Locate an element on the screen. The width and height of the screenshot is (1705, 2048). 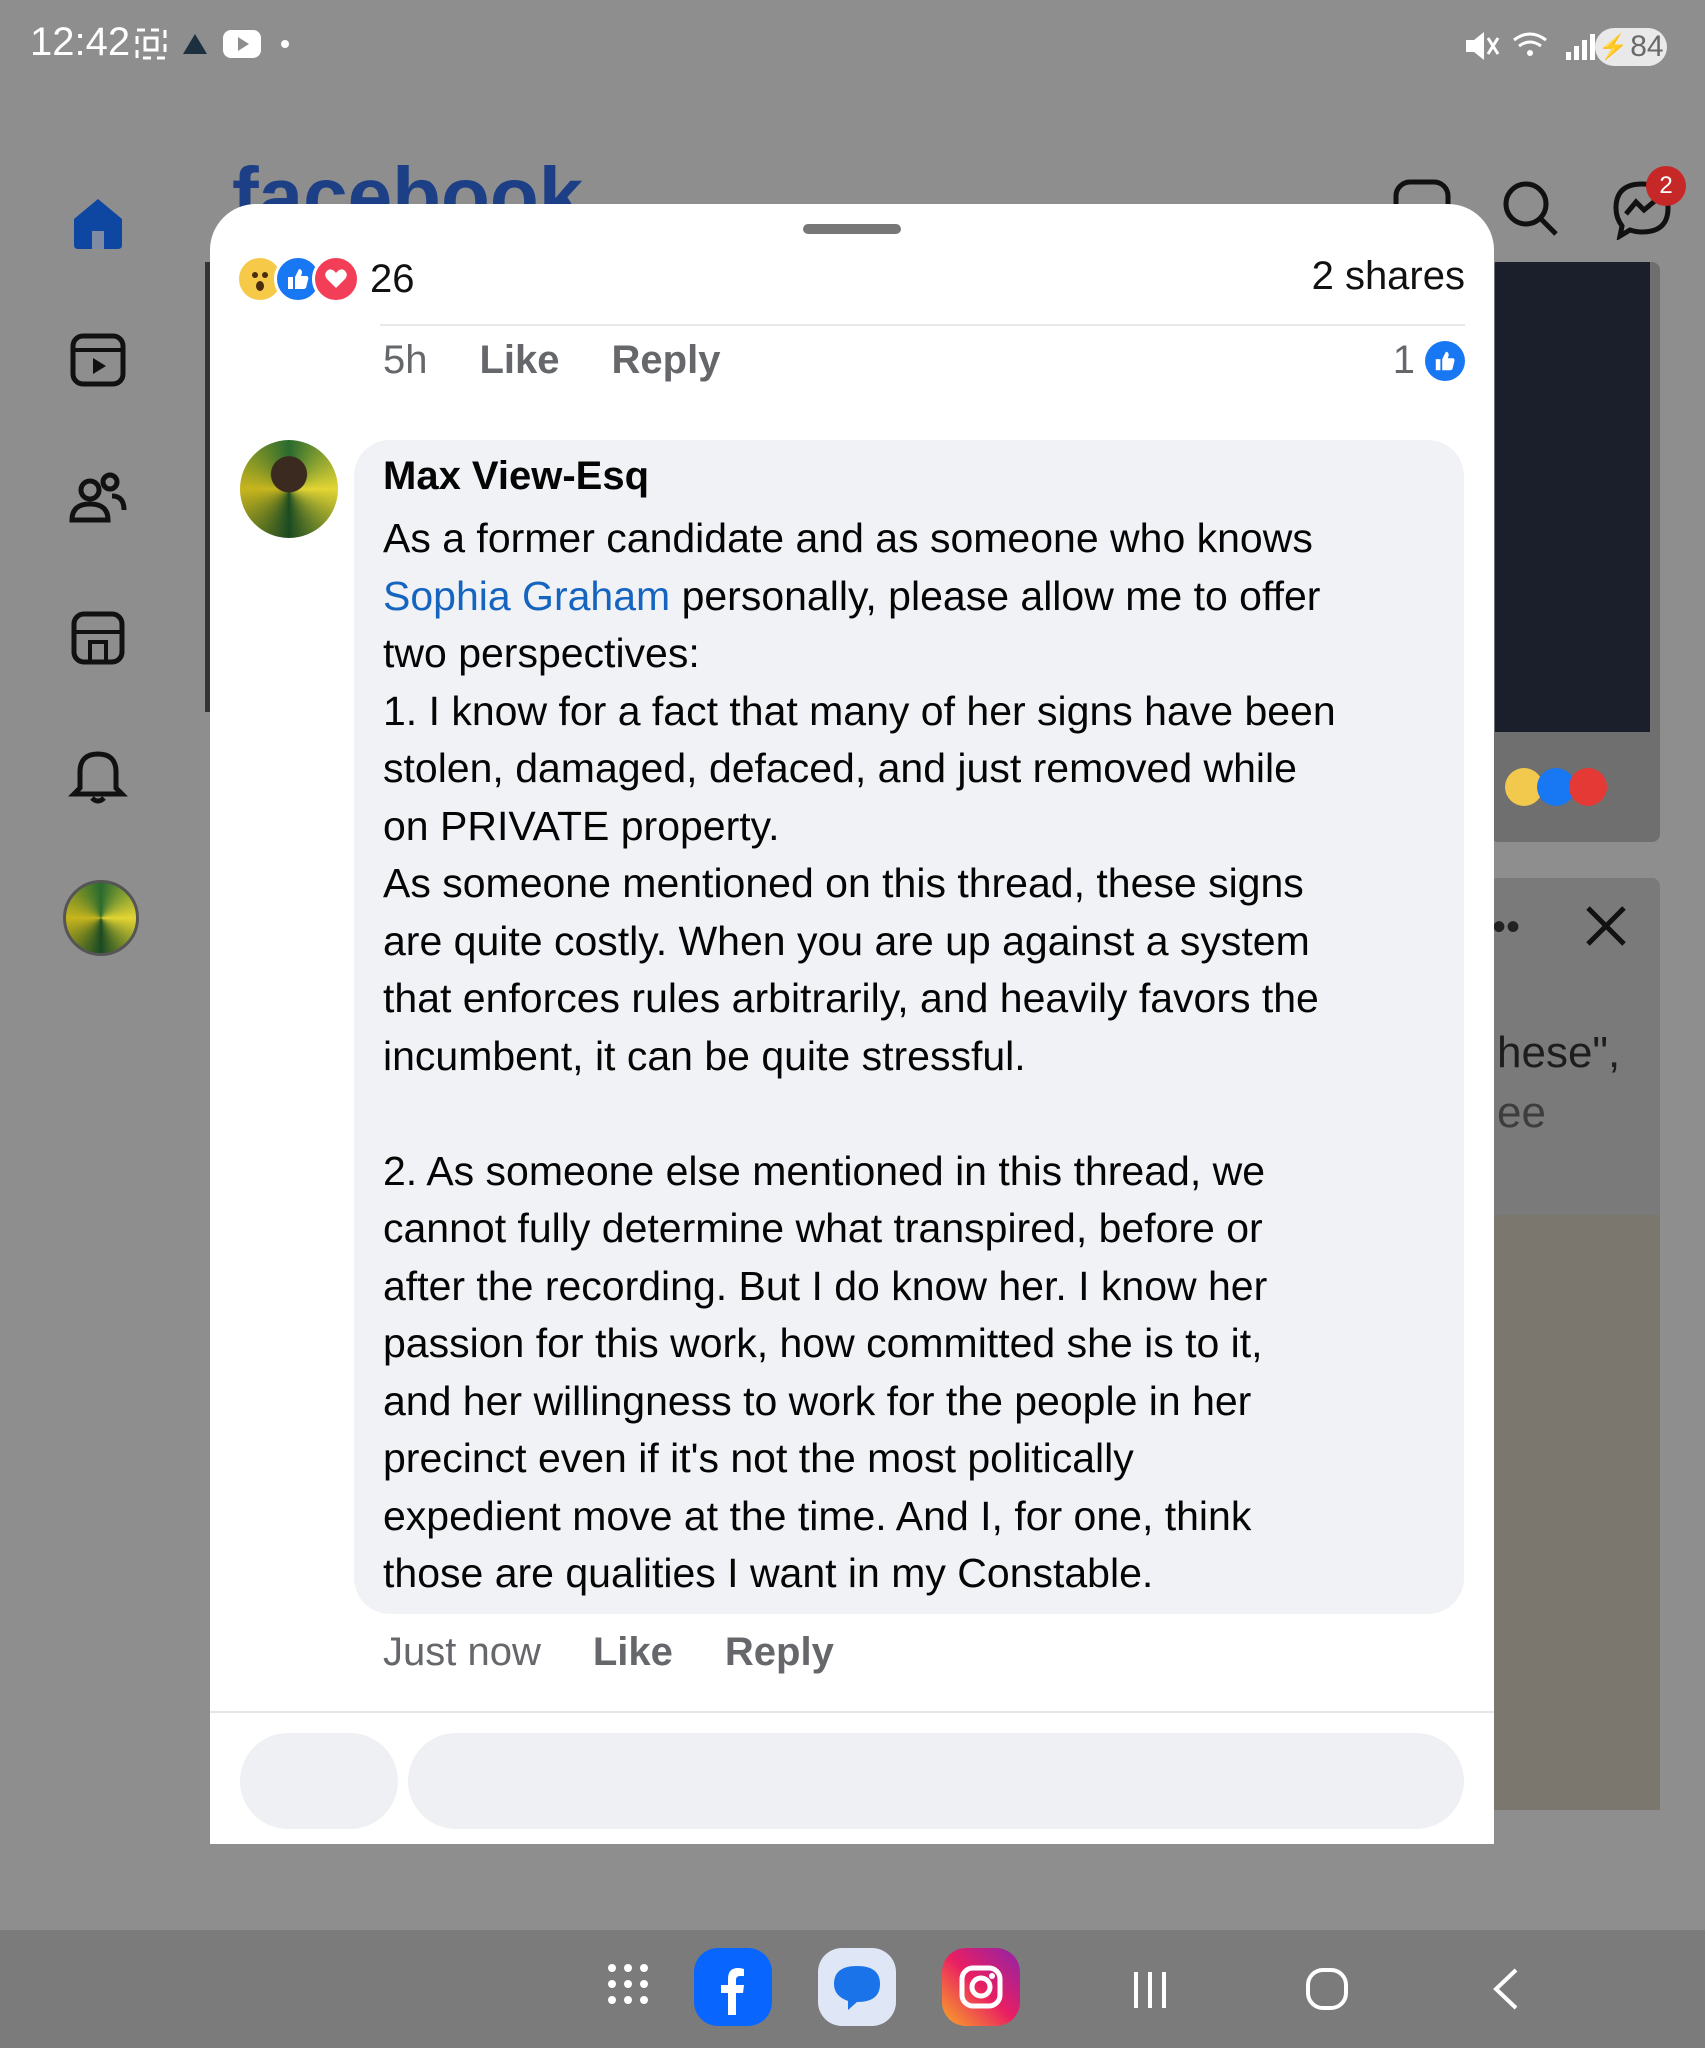
prev-comment-like-count: 1 is located at coordinates (1429, 360).